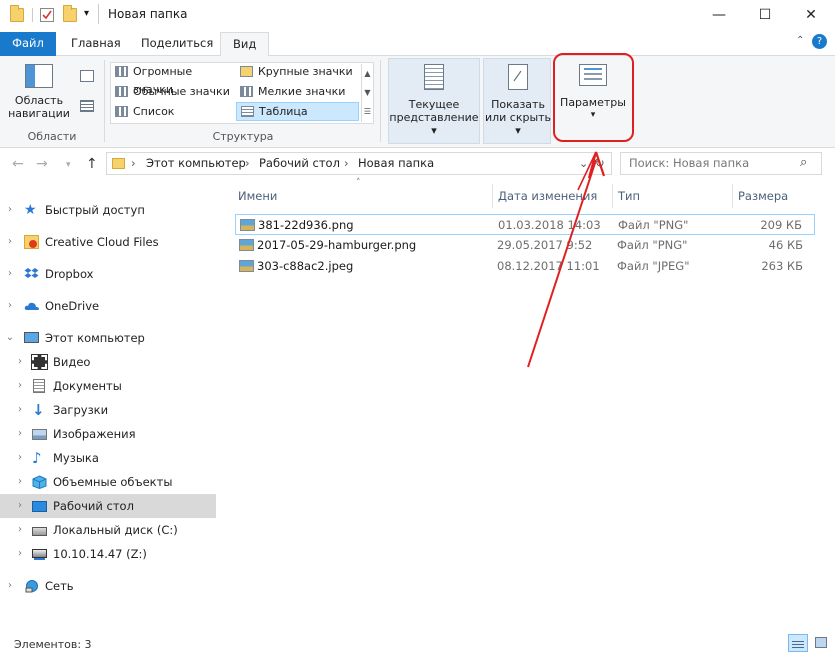 This screenshot has height=656, width=835. I want to click on layout-small-icons: Мелкие значки, so click(297, 92).